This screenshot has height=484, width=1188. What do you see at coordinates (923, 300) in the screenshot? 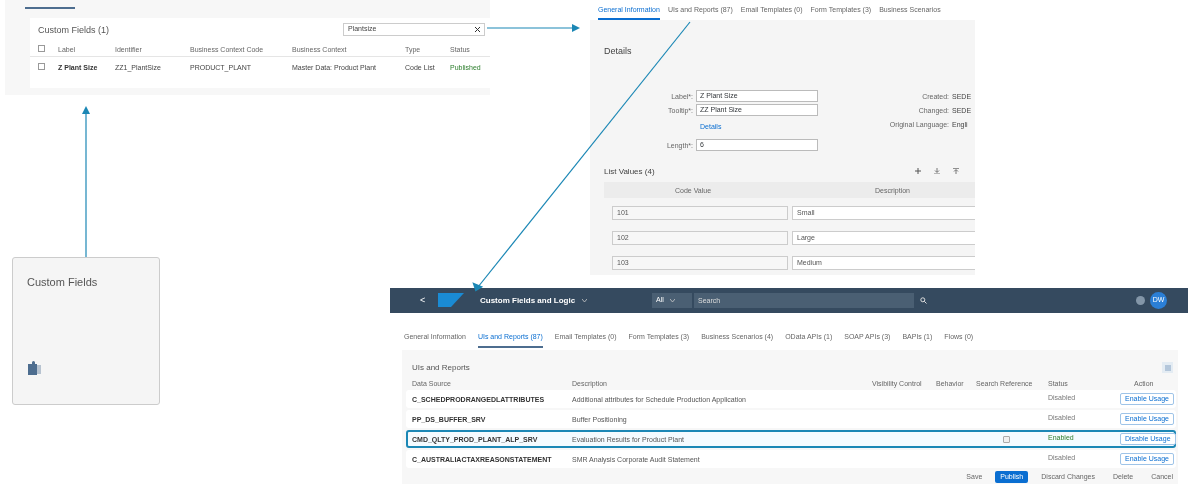
I see `search-icon` at bounding box center [923, 300].